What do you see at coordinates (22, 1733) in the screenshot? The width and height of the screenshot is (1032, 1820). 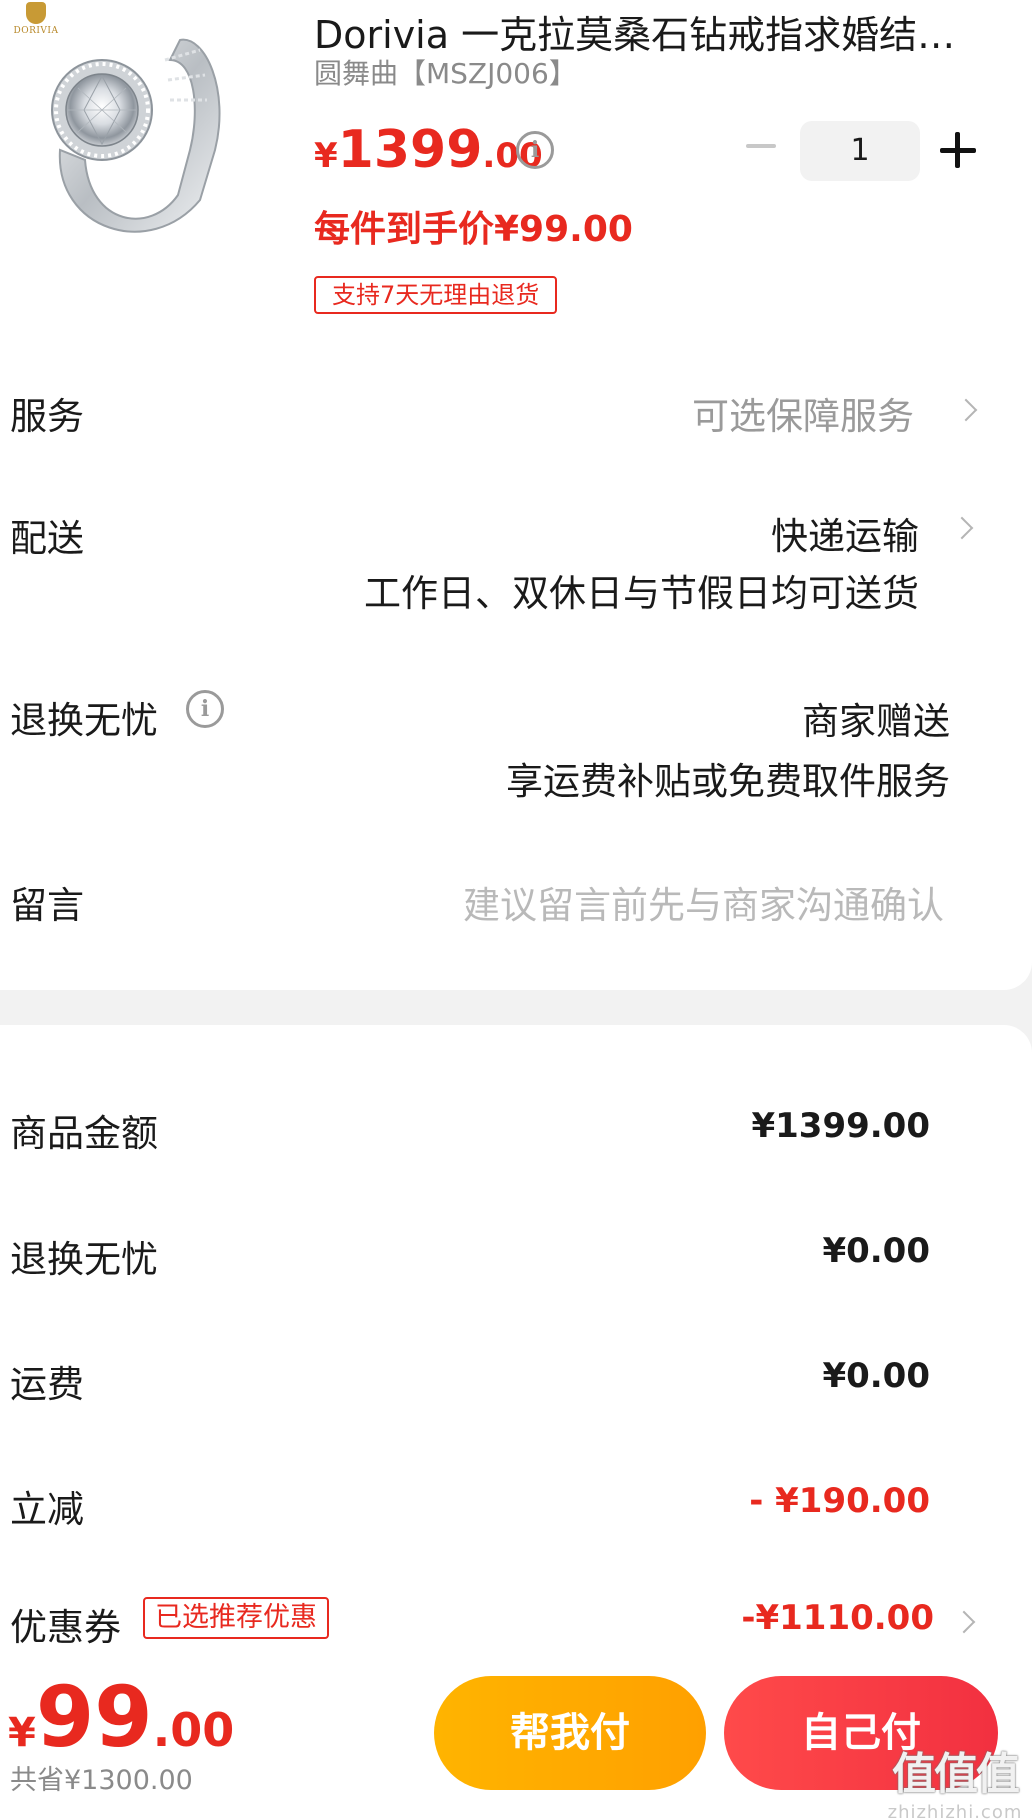 I see `total-currency: ¥` at bounding box center [22, 1733].